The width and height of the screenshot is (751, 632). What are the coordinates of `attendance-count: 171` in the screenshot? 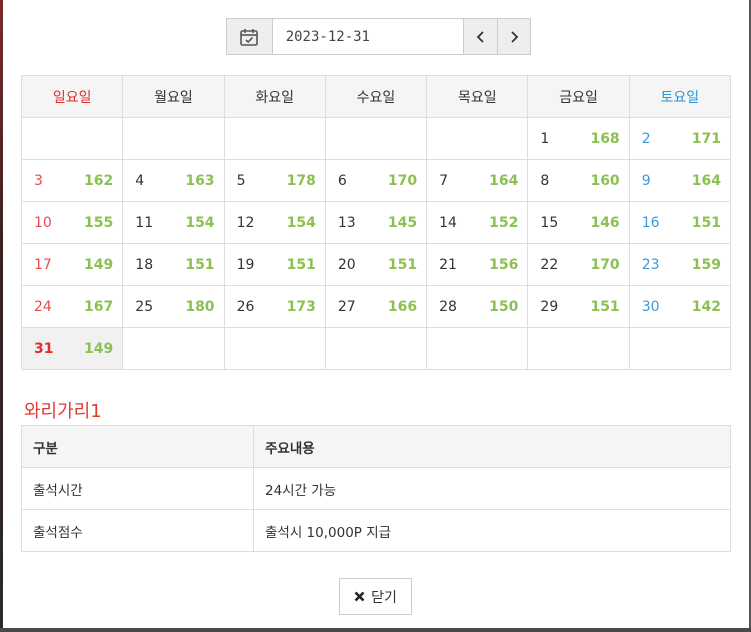 It's located at (706, 139).